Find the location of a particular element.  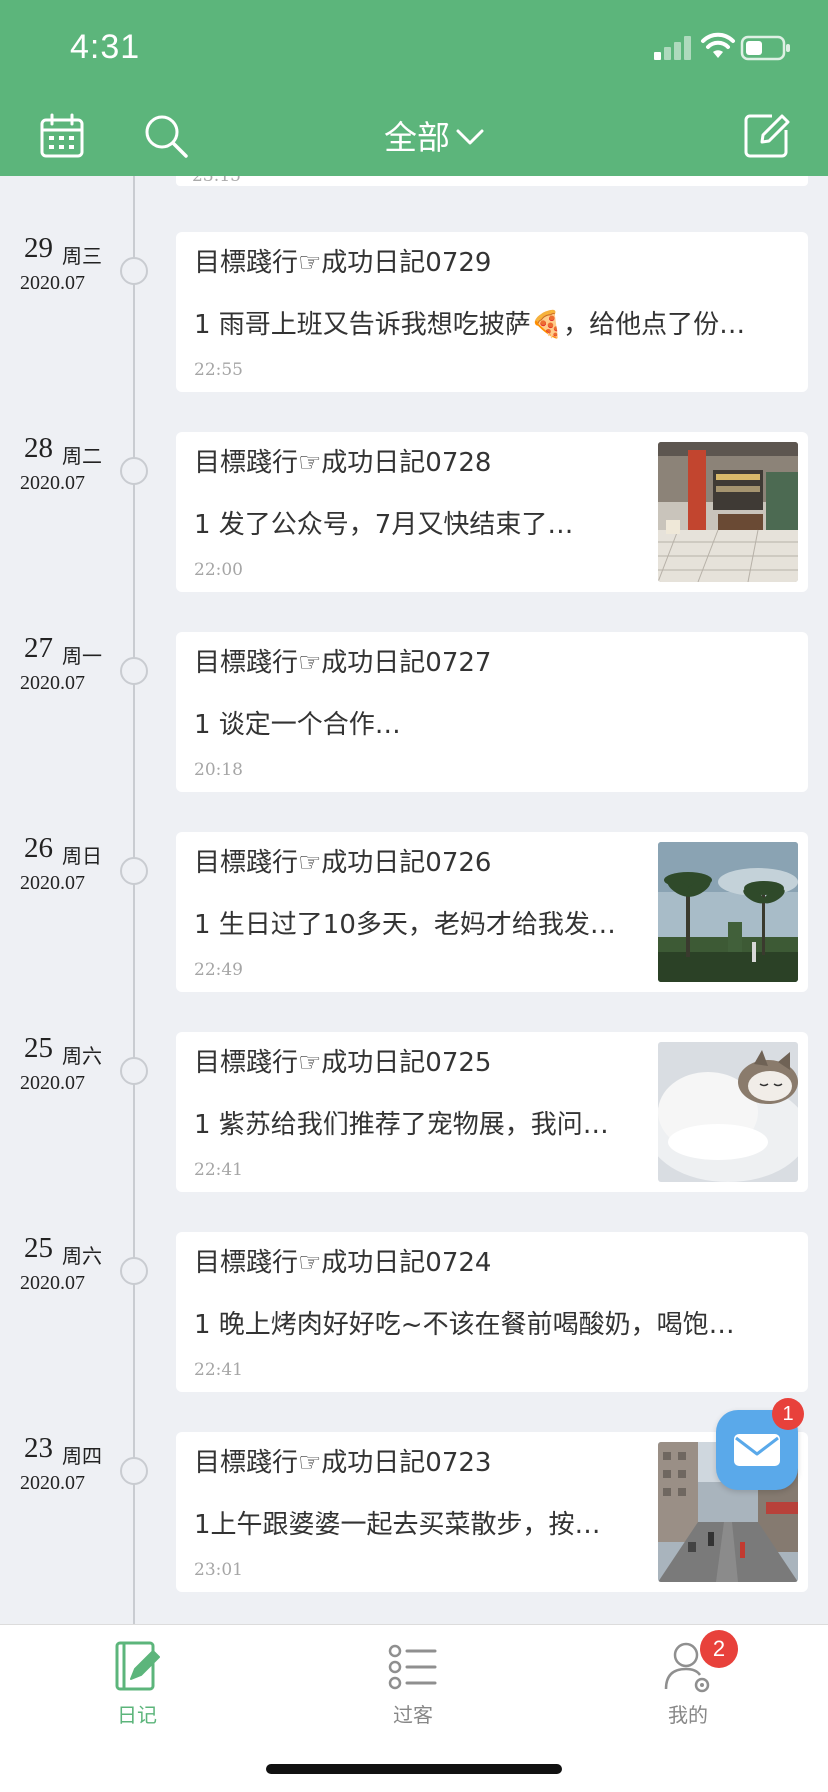

entry-day: 29 is located at coordinates (38, 248).